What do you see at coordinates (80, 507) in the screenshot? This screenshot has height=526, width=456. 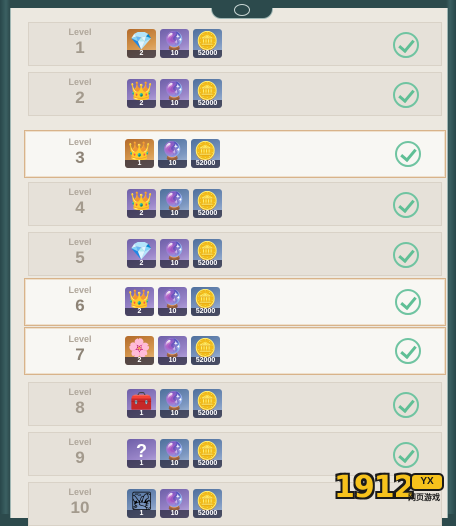 I see `level-number: 10` at bounding box center [80, 507].